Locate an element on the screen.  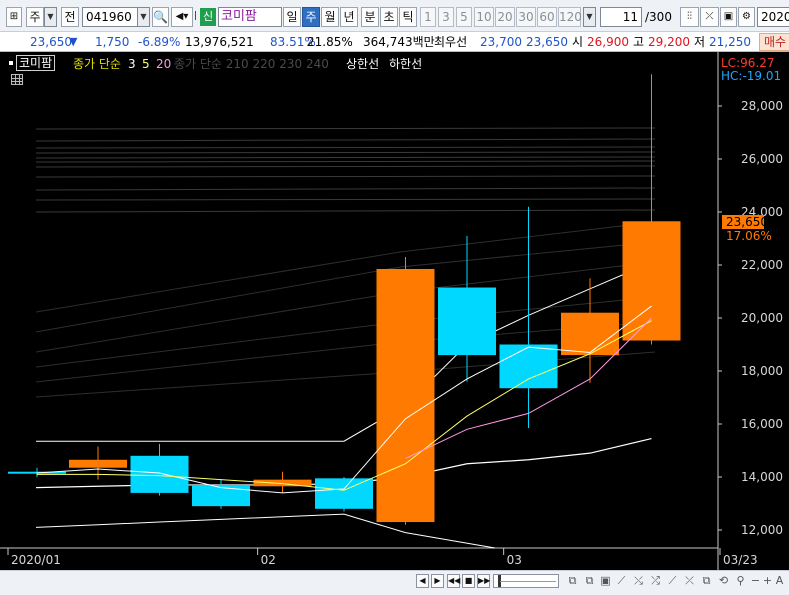
stock-code-input: 041960 is located at coordinates (110, 17).